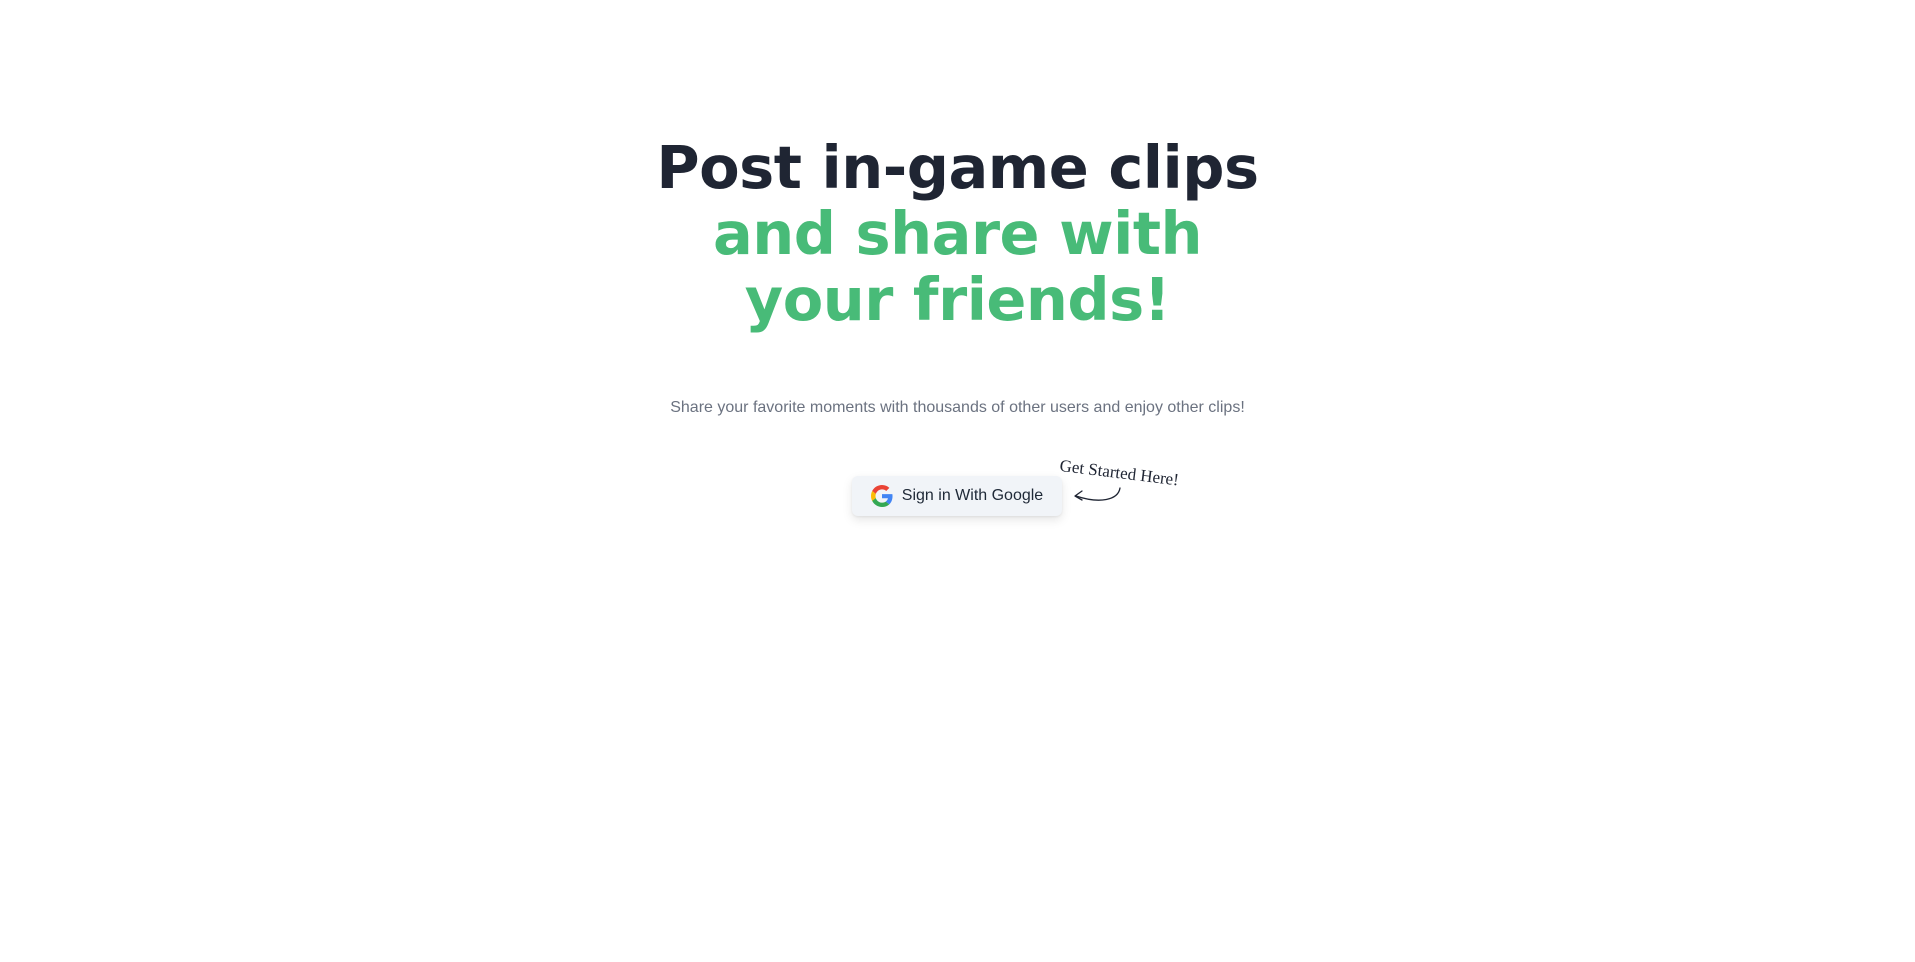  What do you see at coordinates (972, 495) in the screenshot?
I see `sign-in-button-label: Sign in With Google` at bounding box center [972, 495].